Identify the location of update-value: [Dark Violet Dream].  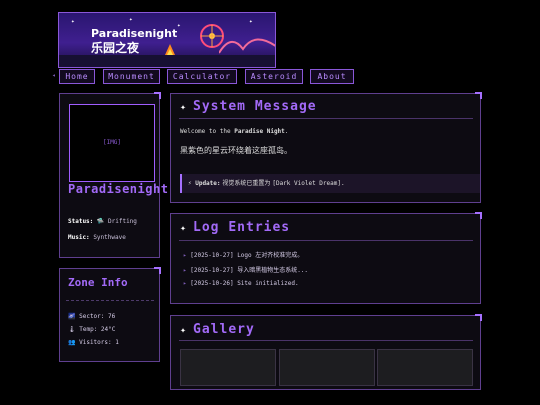
(306, 183).